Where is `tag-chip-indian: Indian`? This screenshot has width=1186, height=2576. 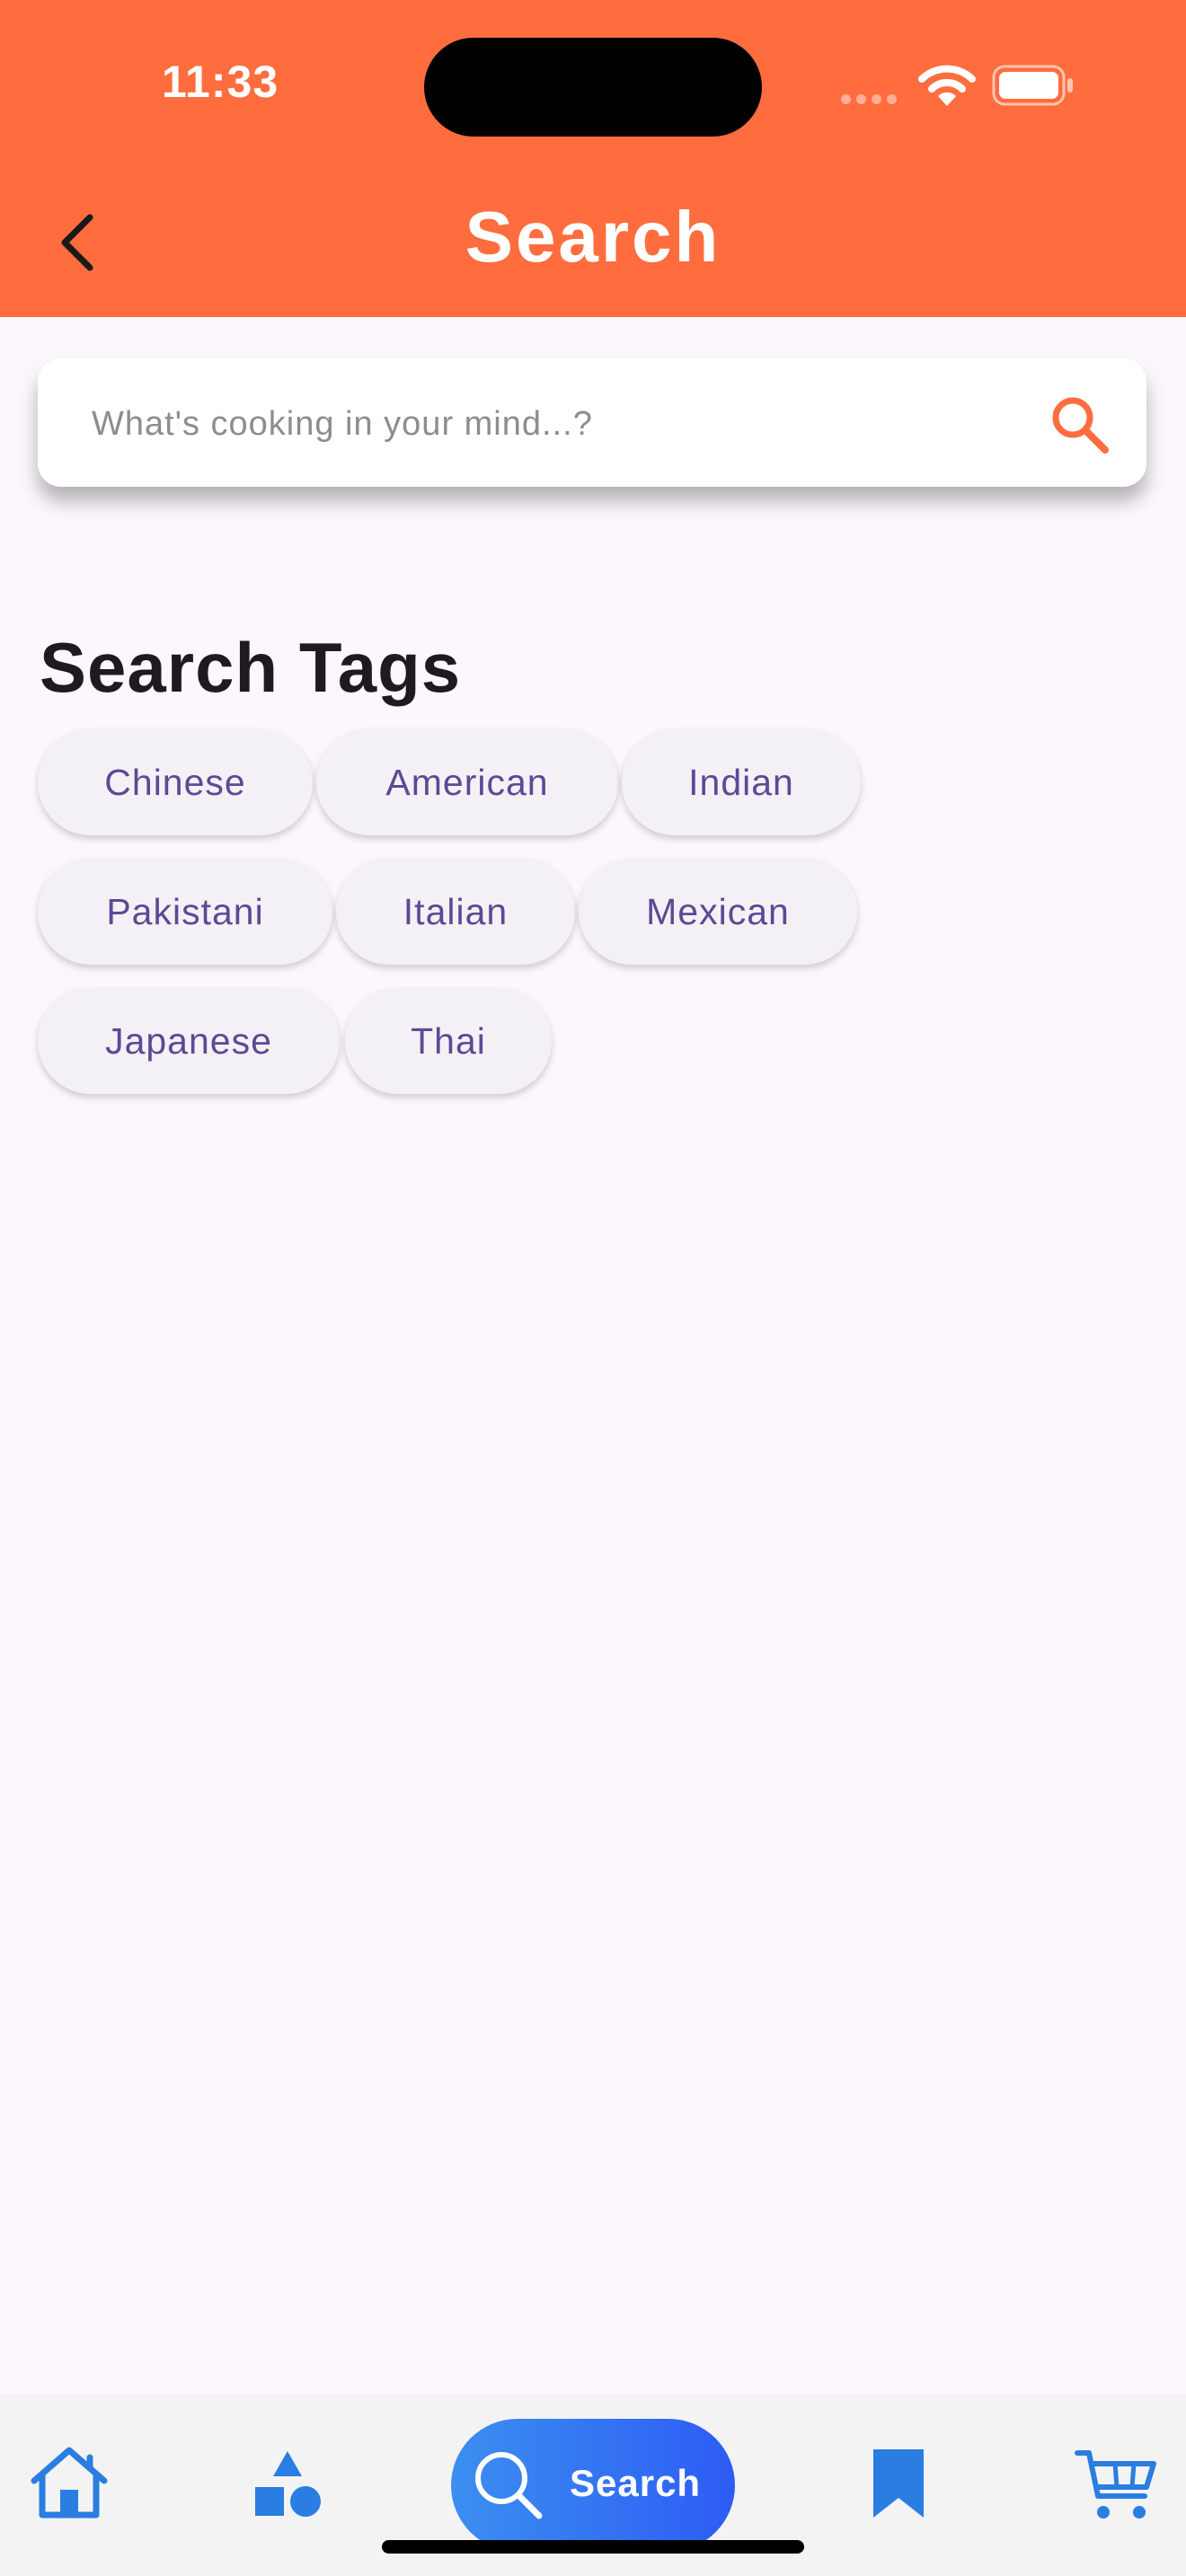
tag-chip-indian: Indian is located at coordinates (741, 782).